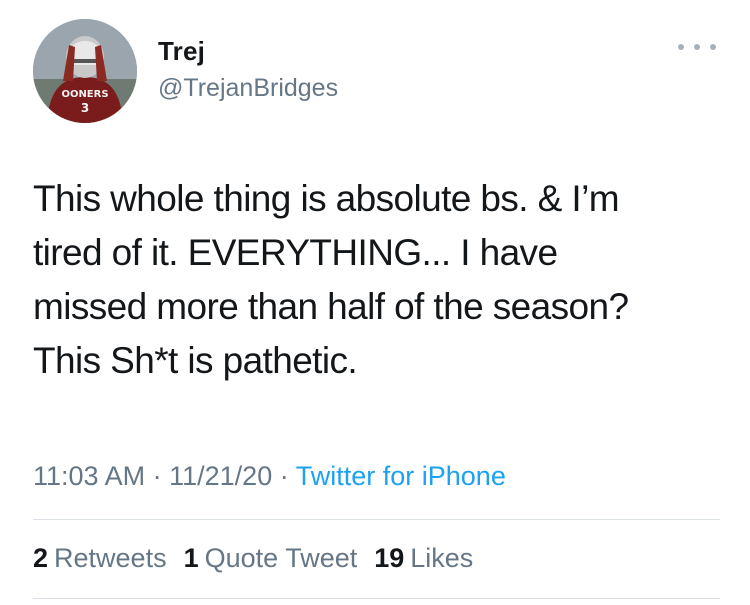  What do you see at coordinates (389, 558) in the screenshot?
I see `likes-count: 19` at bounding box center [389, 558].